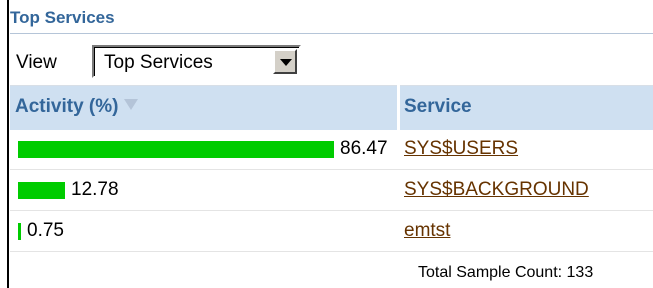  What do you see at coordinates (131, 104) in the screenshot?
I see `sort-descending-icon` at bounding box center [131, 104].